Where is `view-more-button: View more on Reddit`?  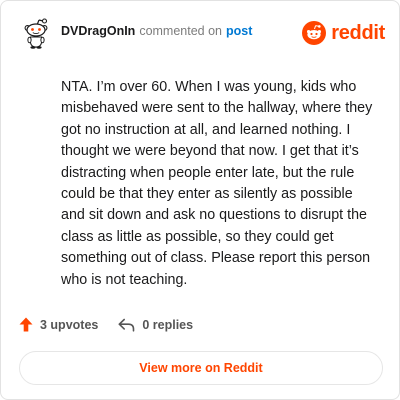 view-more-button: View more on Reddit is located at coordinates (201, 368).